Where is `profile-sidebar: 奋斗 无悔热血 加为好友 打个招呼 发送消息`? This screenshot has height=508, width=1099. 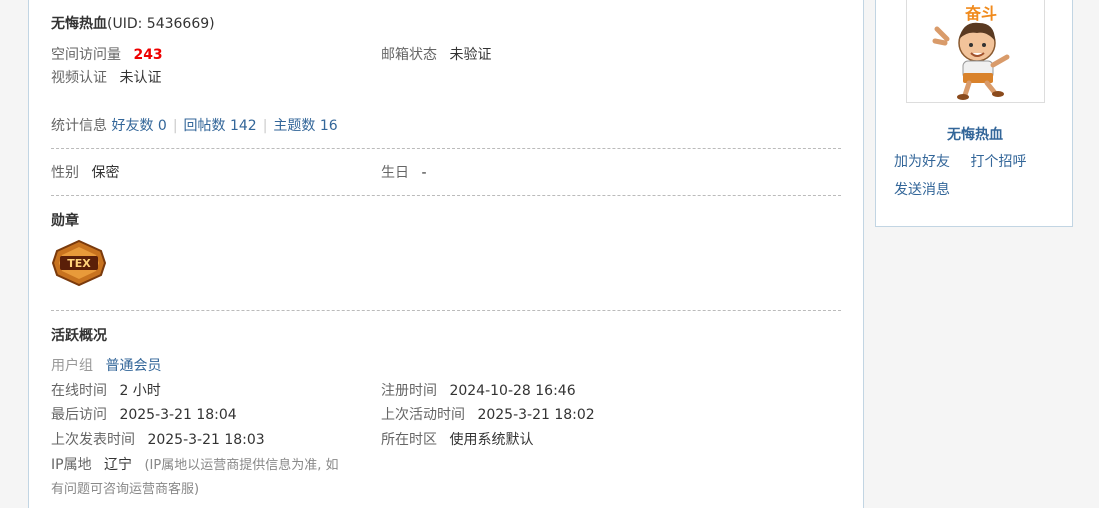 profile-sidebar: 奋斗 无悔热血 加为好友 打个招呼 发送消息 is located at coordinates (974, 113).